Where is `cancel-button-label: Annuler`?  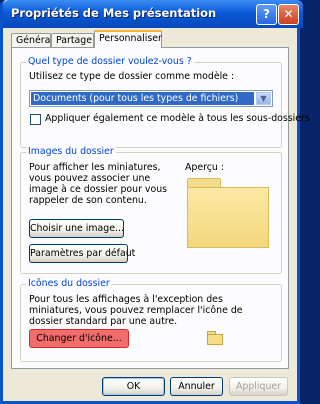
cancel-button-label: Annuler is located at coordinates (196, 386).